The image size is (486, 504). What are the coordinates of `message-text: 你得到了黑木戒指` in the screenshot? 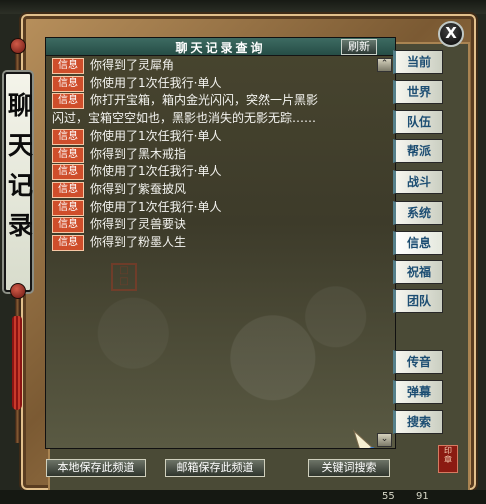 It's located at (138, 153).